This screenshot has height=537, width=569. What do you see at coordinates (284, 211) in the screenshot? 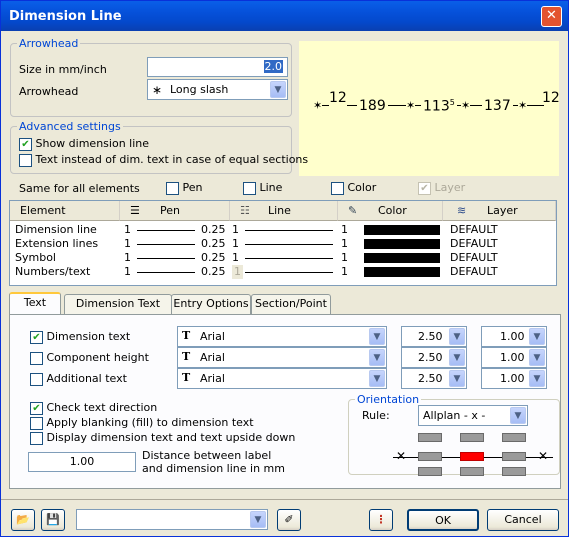
I see `grid-header-line: ☷ Line` at bounding box center [284, 211].